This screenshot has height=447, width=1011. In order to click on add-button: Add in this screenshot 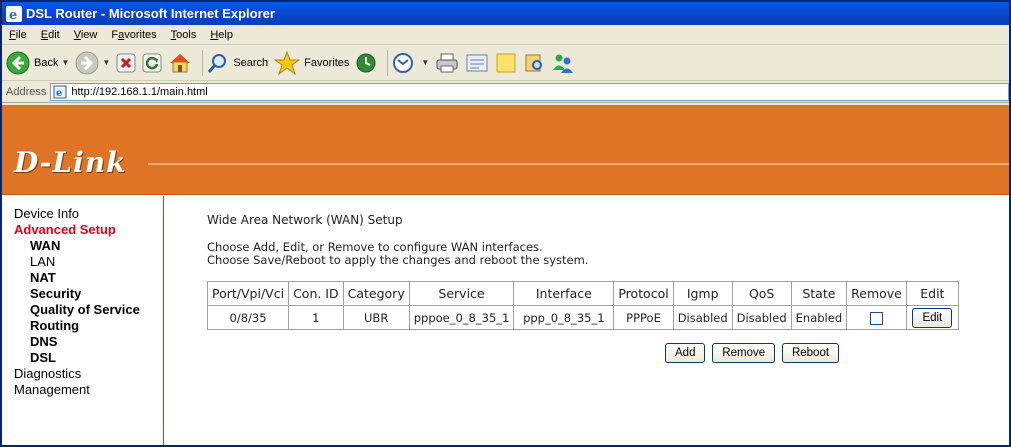, I will do `click(685, 353)`.